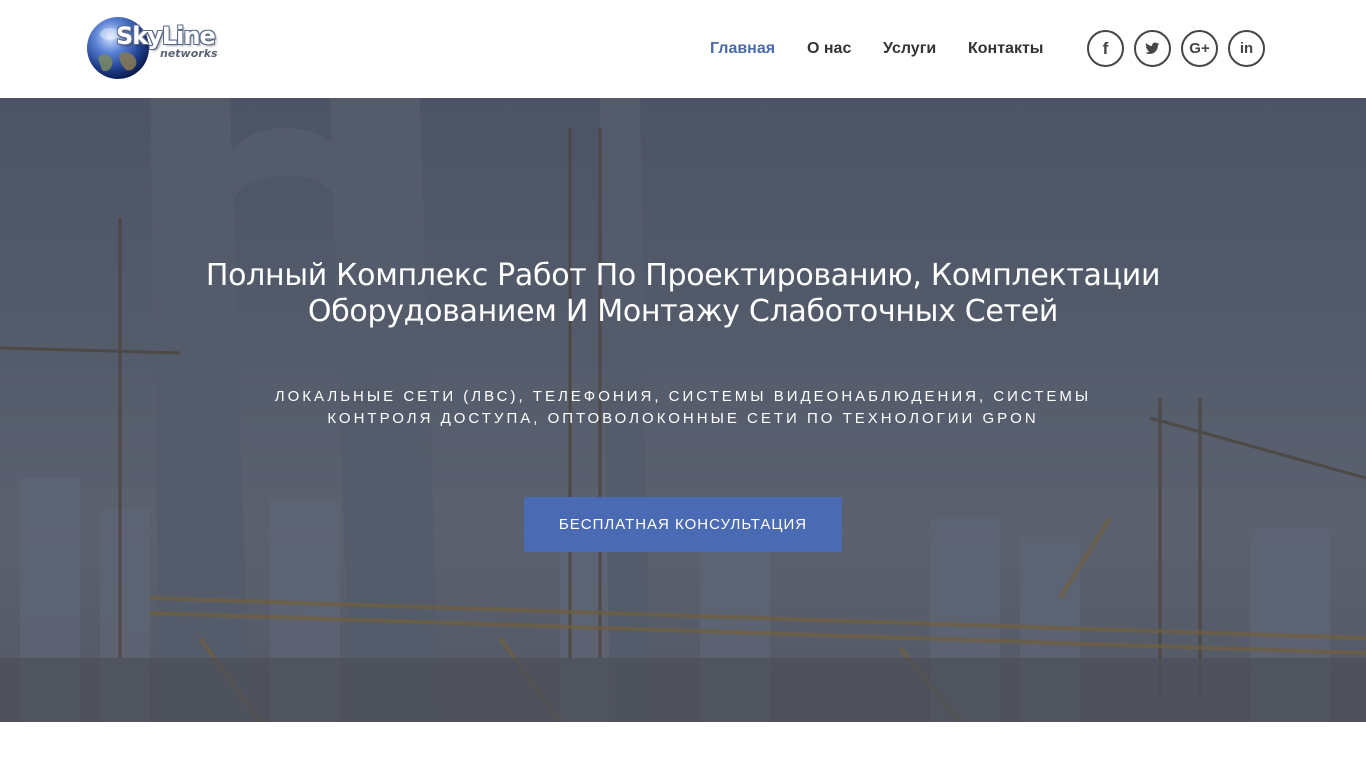  Describe the element at coordinates (909, 49) in the screenshot. I see `nav-item-services: Услуги` at that location.